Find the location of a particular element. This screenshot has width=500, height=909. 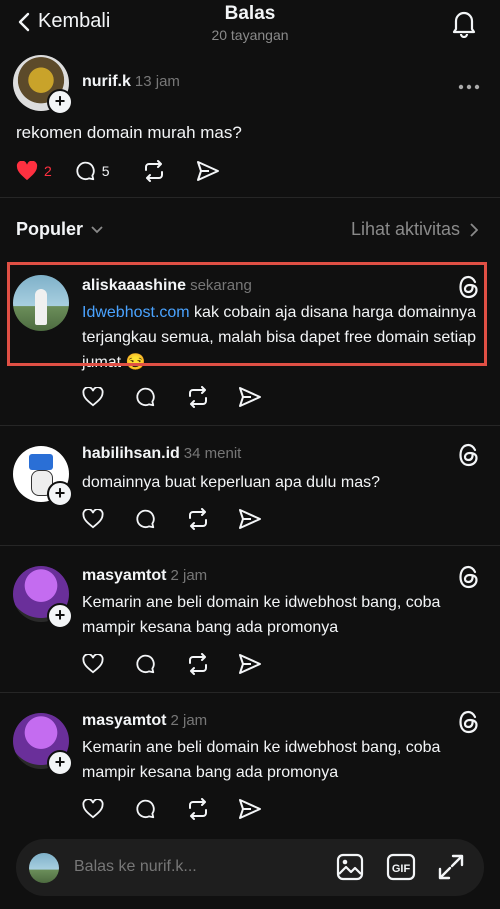

post-text: rekomen domain murah mas? is located at coordinates (129, 132).